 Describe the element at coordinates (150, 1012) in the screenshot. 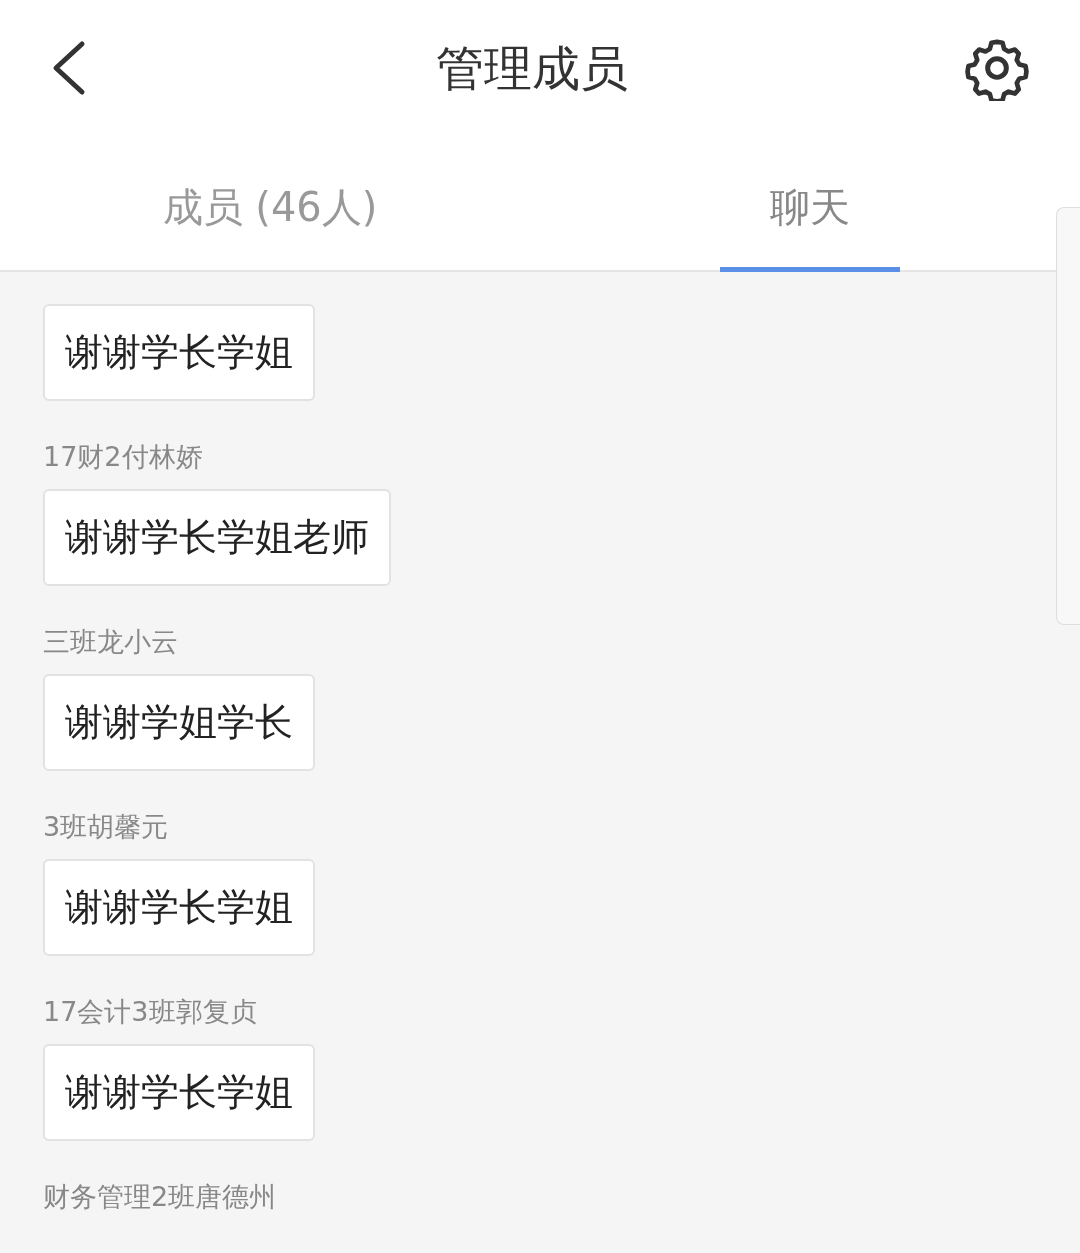

I see `sender-name: 17会计3班郭复贞` at that location.